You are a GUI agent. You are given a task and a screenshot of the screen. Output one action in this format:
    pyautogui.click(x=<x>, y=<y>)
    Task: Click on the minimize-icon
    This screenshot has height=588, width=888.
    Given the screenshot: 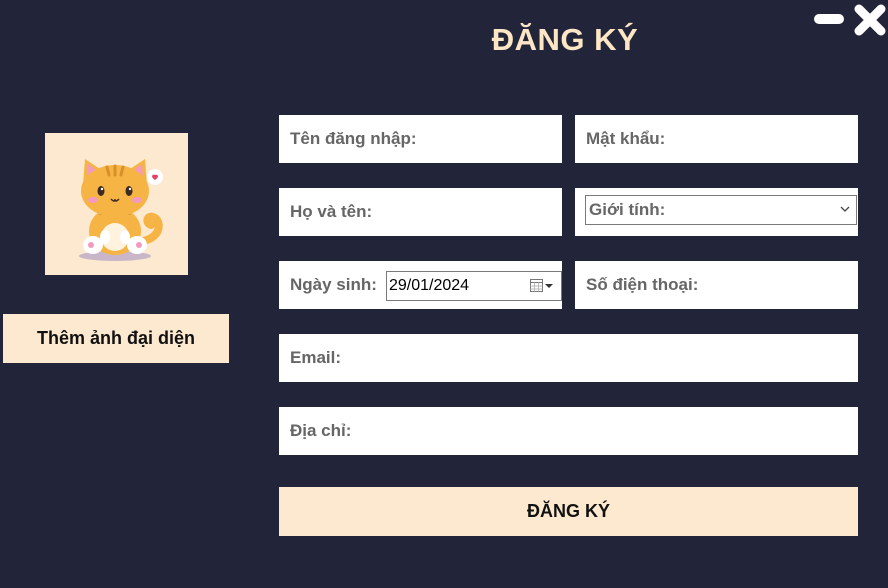 What is the action you would take?
    pyautogui.click(x=829, y=19)
    